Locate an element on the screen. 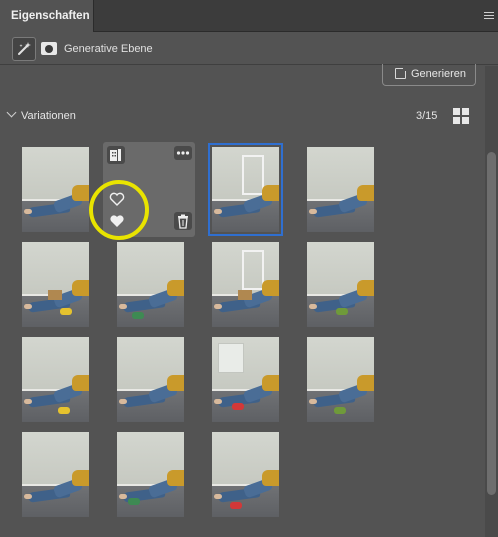  chevron-down-icon is located at coordinates (11, 112).